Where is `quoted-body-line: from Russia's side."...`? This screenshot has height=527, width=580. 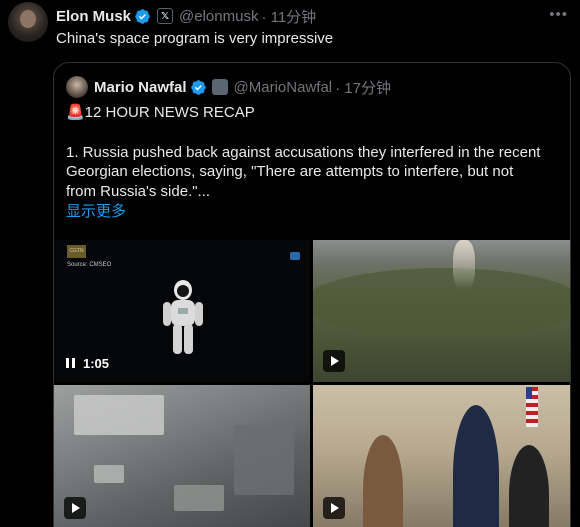 quoted-body-line: from Russia's side."... is located at coordinates (138, 191).